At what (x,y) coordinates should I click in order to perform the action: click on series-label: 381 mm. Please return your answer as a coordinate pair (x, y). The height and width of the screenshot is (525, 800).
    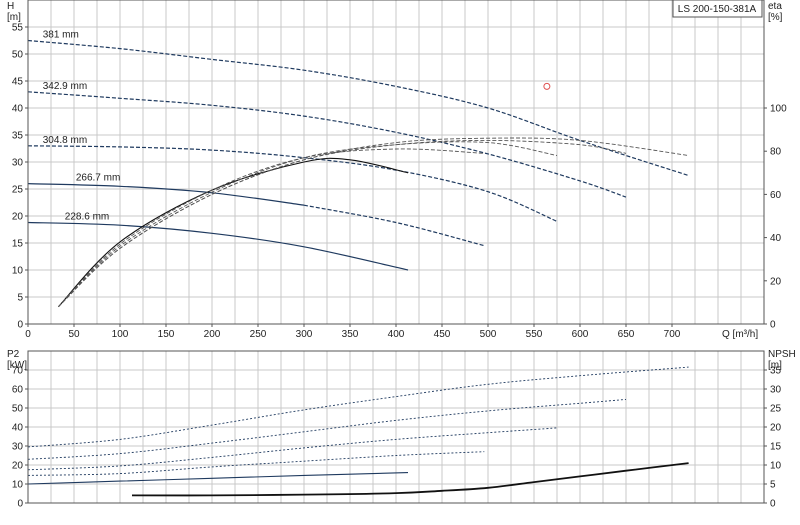
    Looking at the image, I should click on (61, 35).